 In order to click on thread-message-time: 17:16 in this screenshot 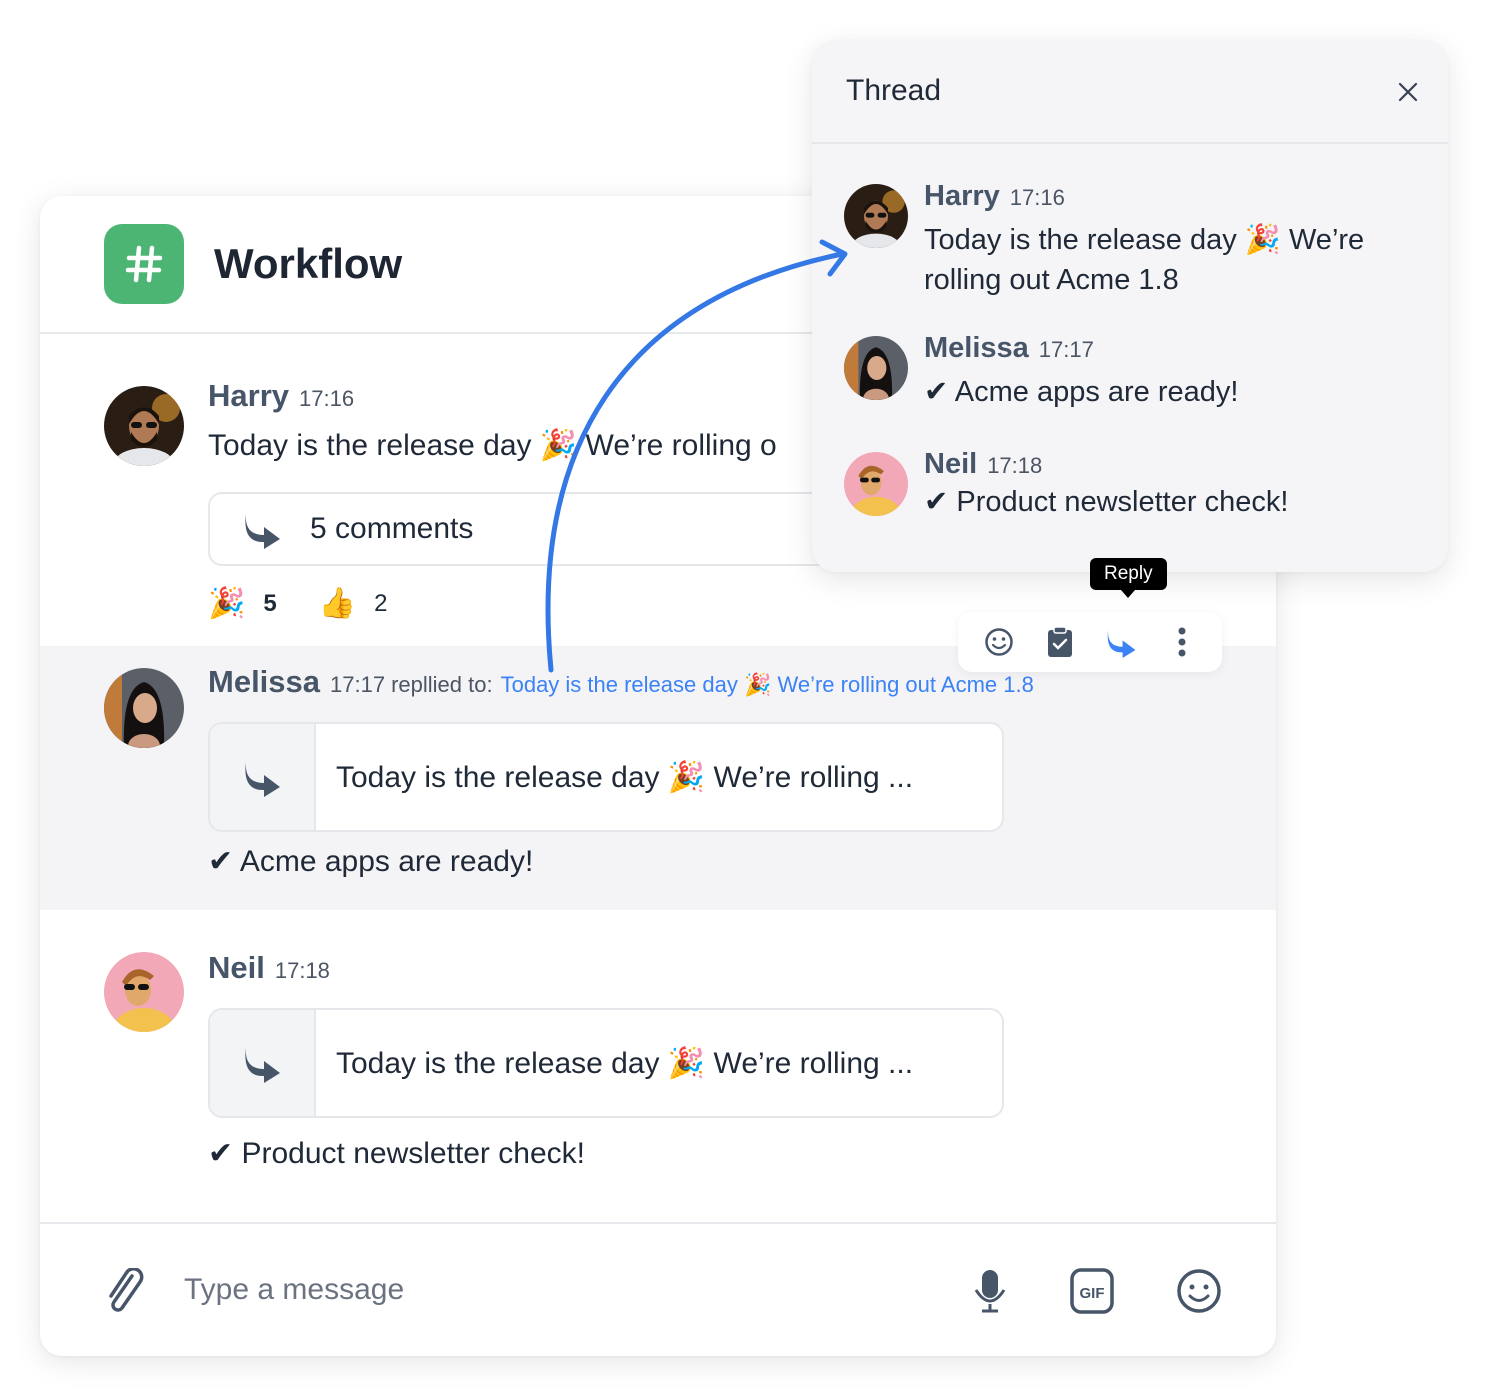, I will do `click(1037, 197)`.